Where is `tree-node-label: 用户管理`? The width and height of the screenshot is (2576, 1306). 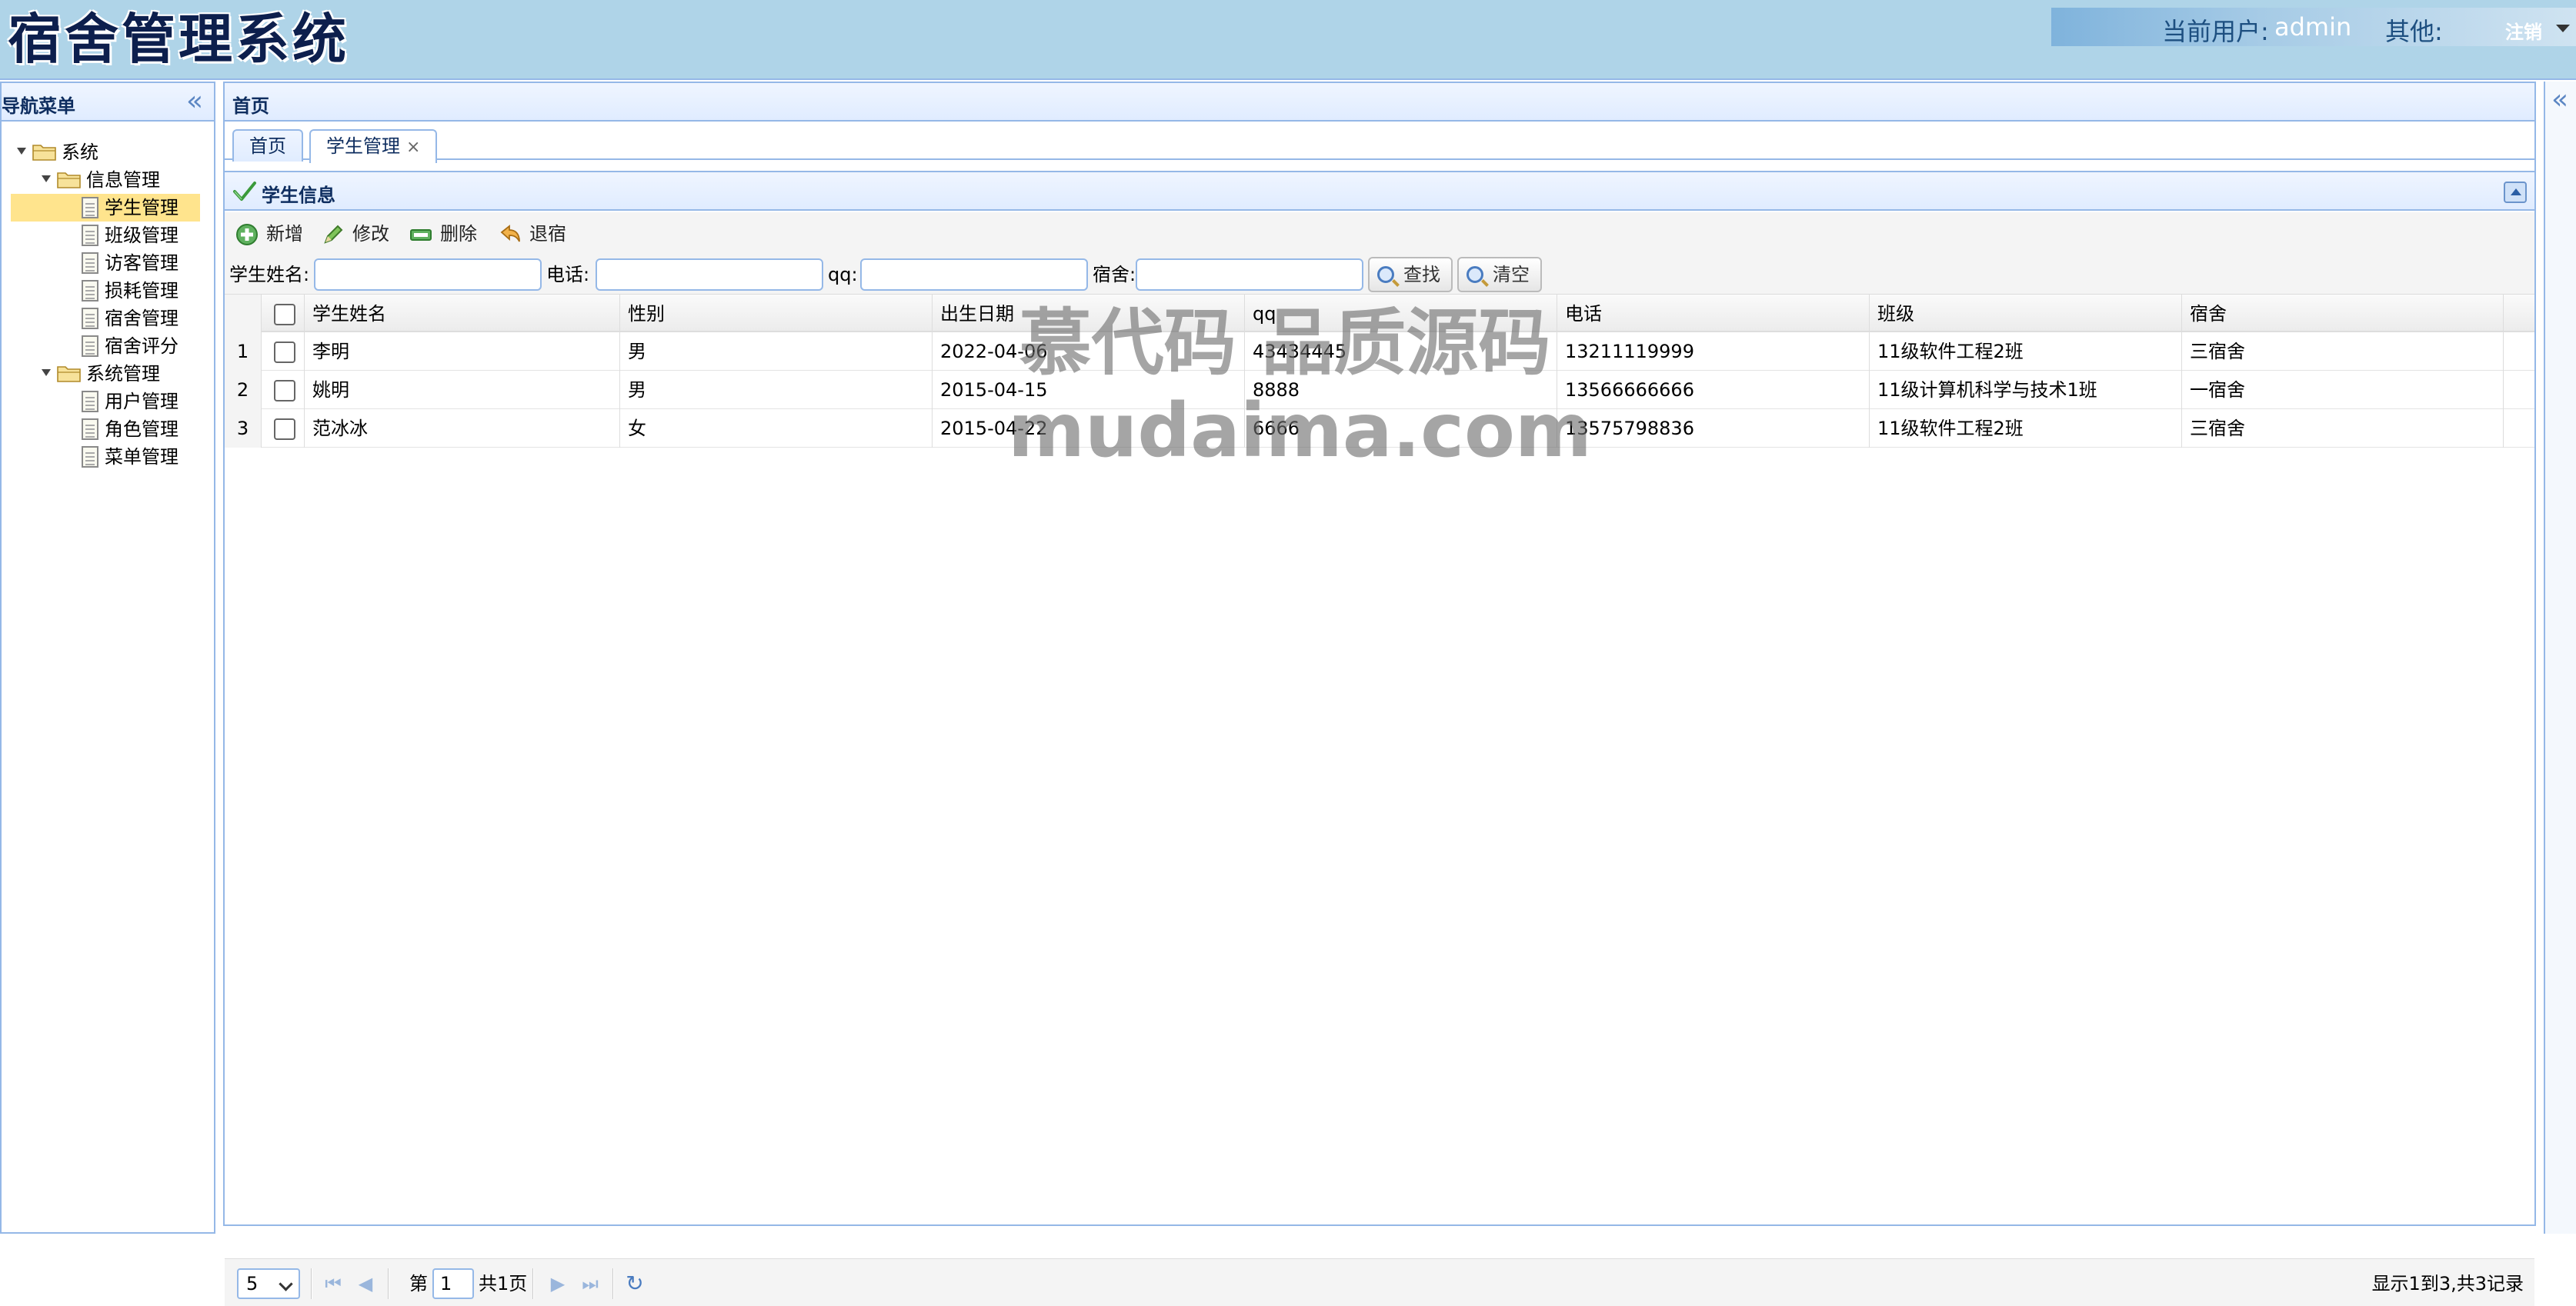
tree-node-label: 用户管理 is located at coordinates (142, 402).